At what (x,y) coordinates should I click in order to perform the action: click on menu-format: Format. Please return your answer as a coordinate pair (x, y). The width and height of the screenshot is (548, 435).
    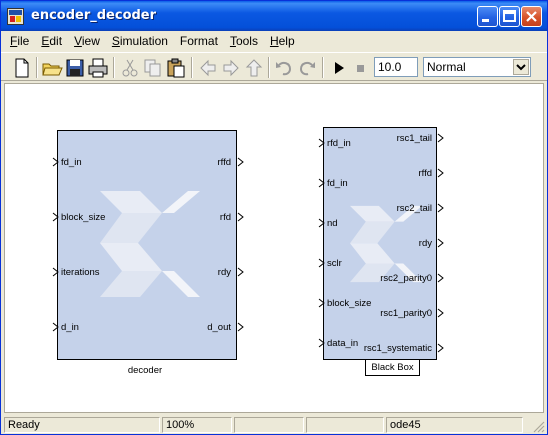
    Looking at the image, I should click on (199, 41).